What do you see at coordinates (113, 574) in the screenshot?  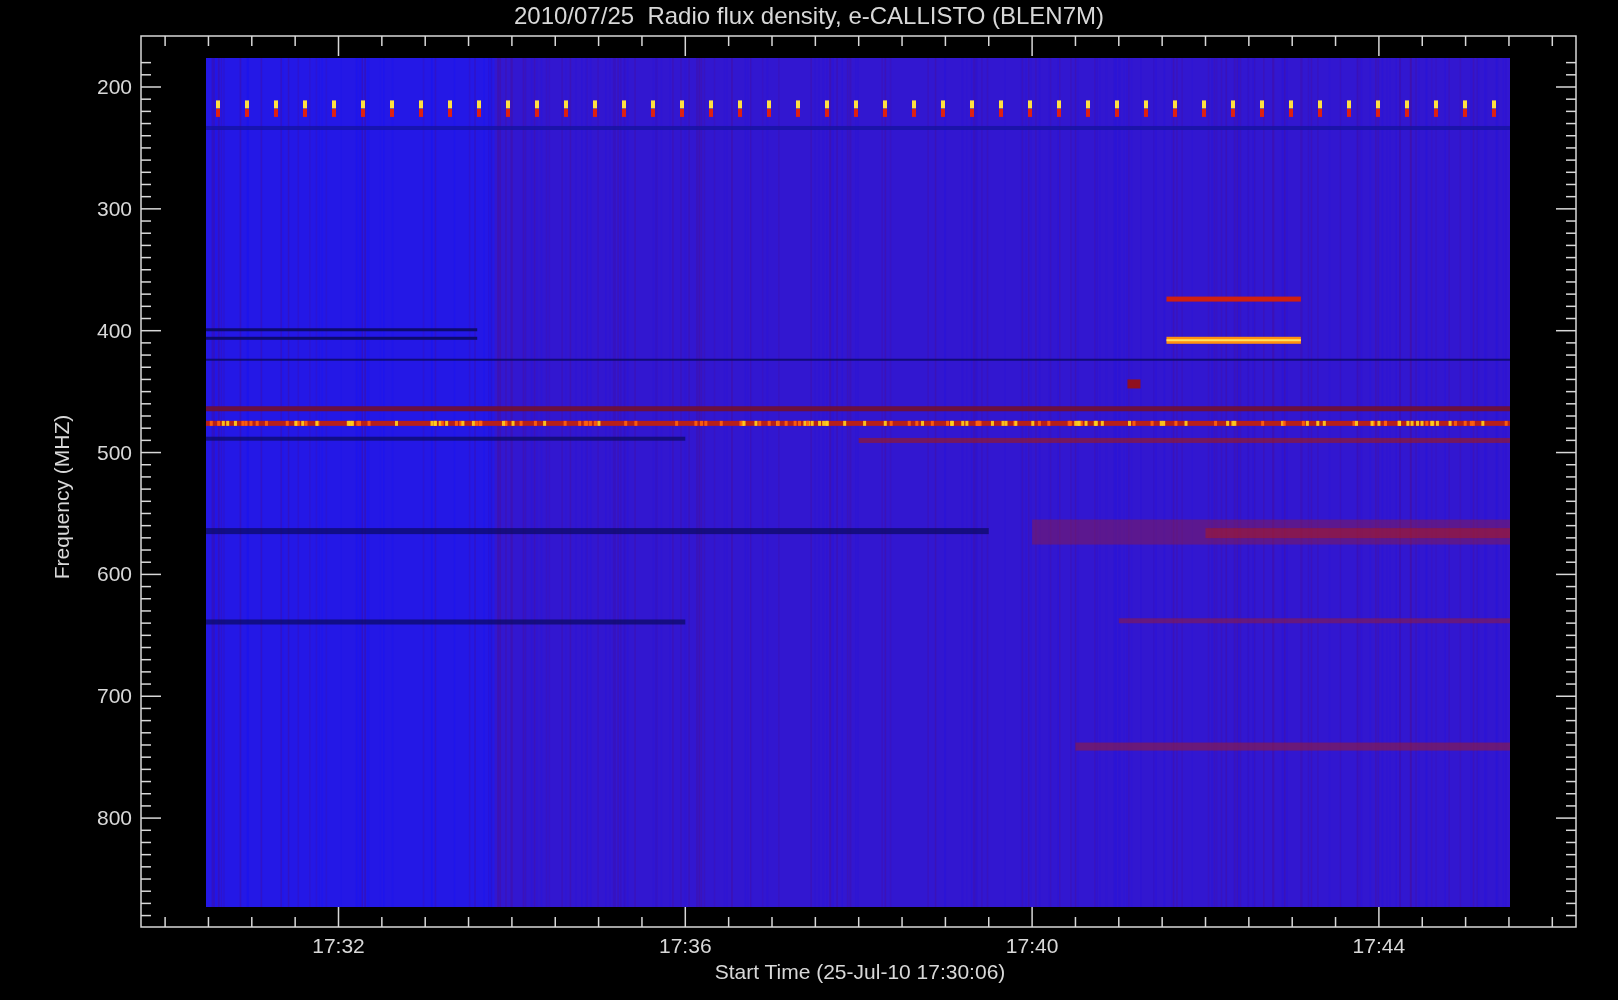 I see `axis-tick-label: 600` at bounding box center [113, 574].